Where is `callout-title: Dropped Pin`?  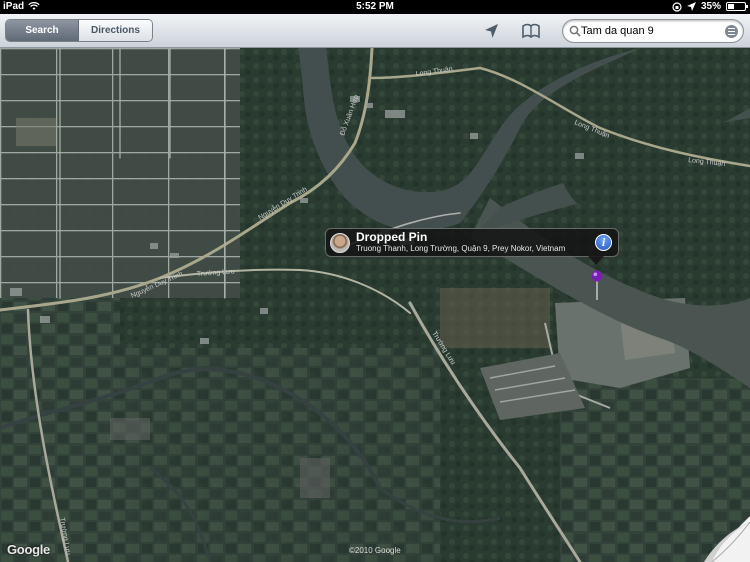 callout-title: Dropped Pin is located at coordinates (392, 237).